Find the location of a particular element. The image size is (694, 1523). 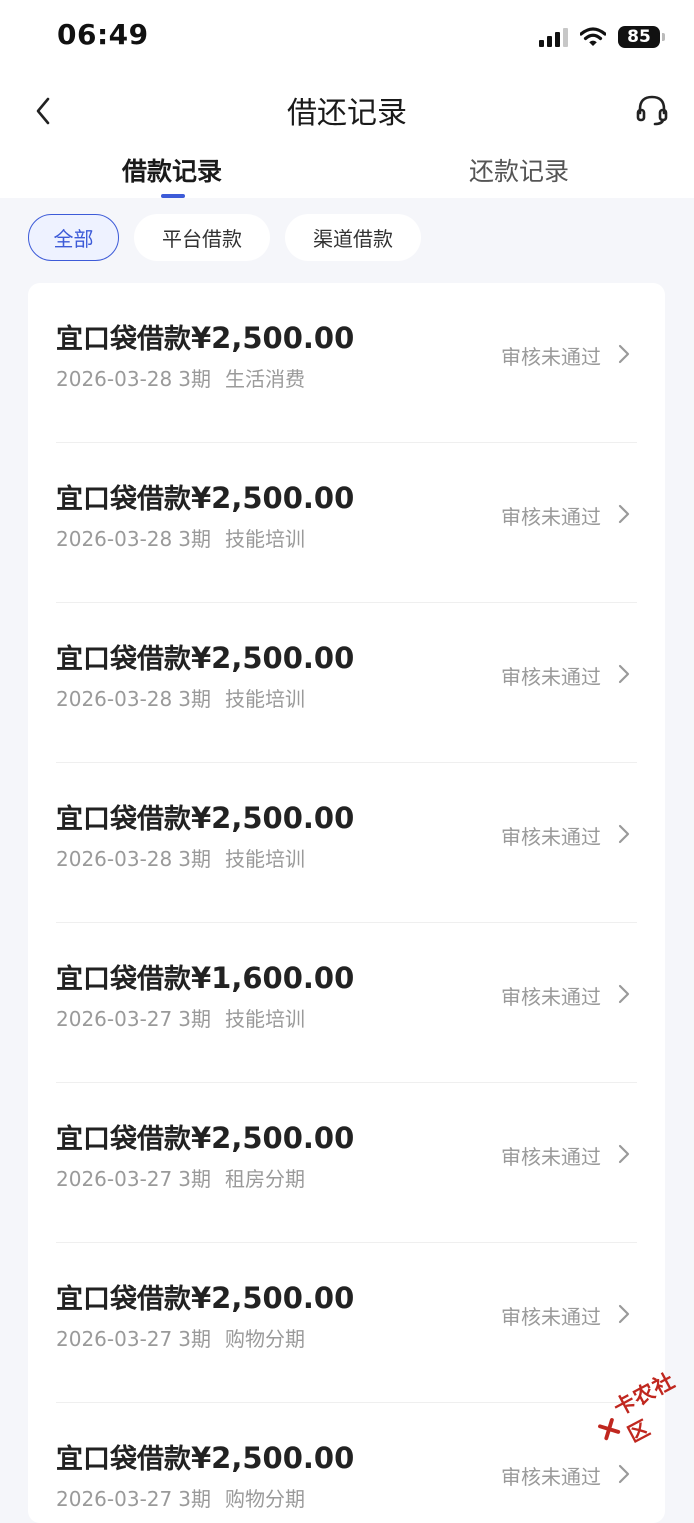

battery-level: 85 is located at coordinates (639, 37).